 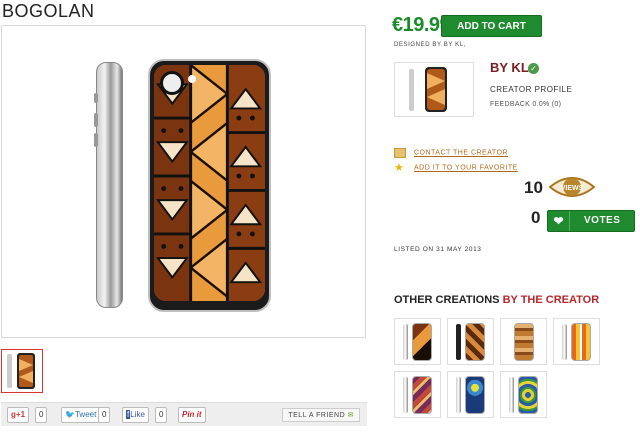 I want to click on tweet-count: 0, so click(x=104, y=415).